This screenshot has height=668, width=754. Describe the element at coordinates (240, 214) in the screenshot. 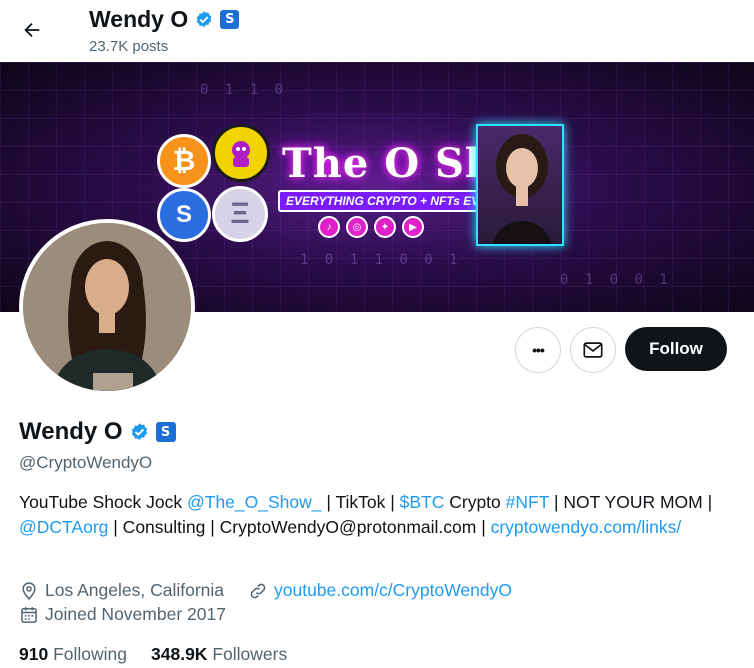

I see `ethereum-coin-icon: Ξ` at that location.